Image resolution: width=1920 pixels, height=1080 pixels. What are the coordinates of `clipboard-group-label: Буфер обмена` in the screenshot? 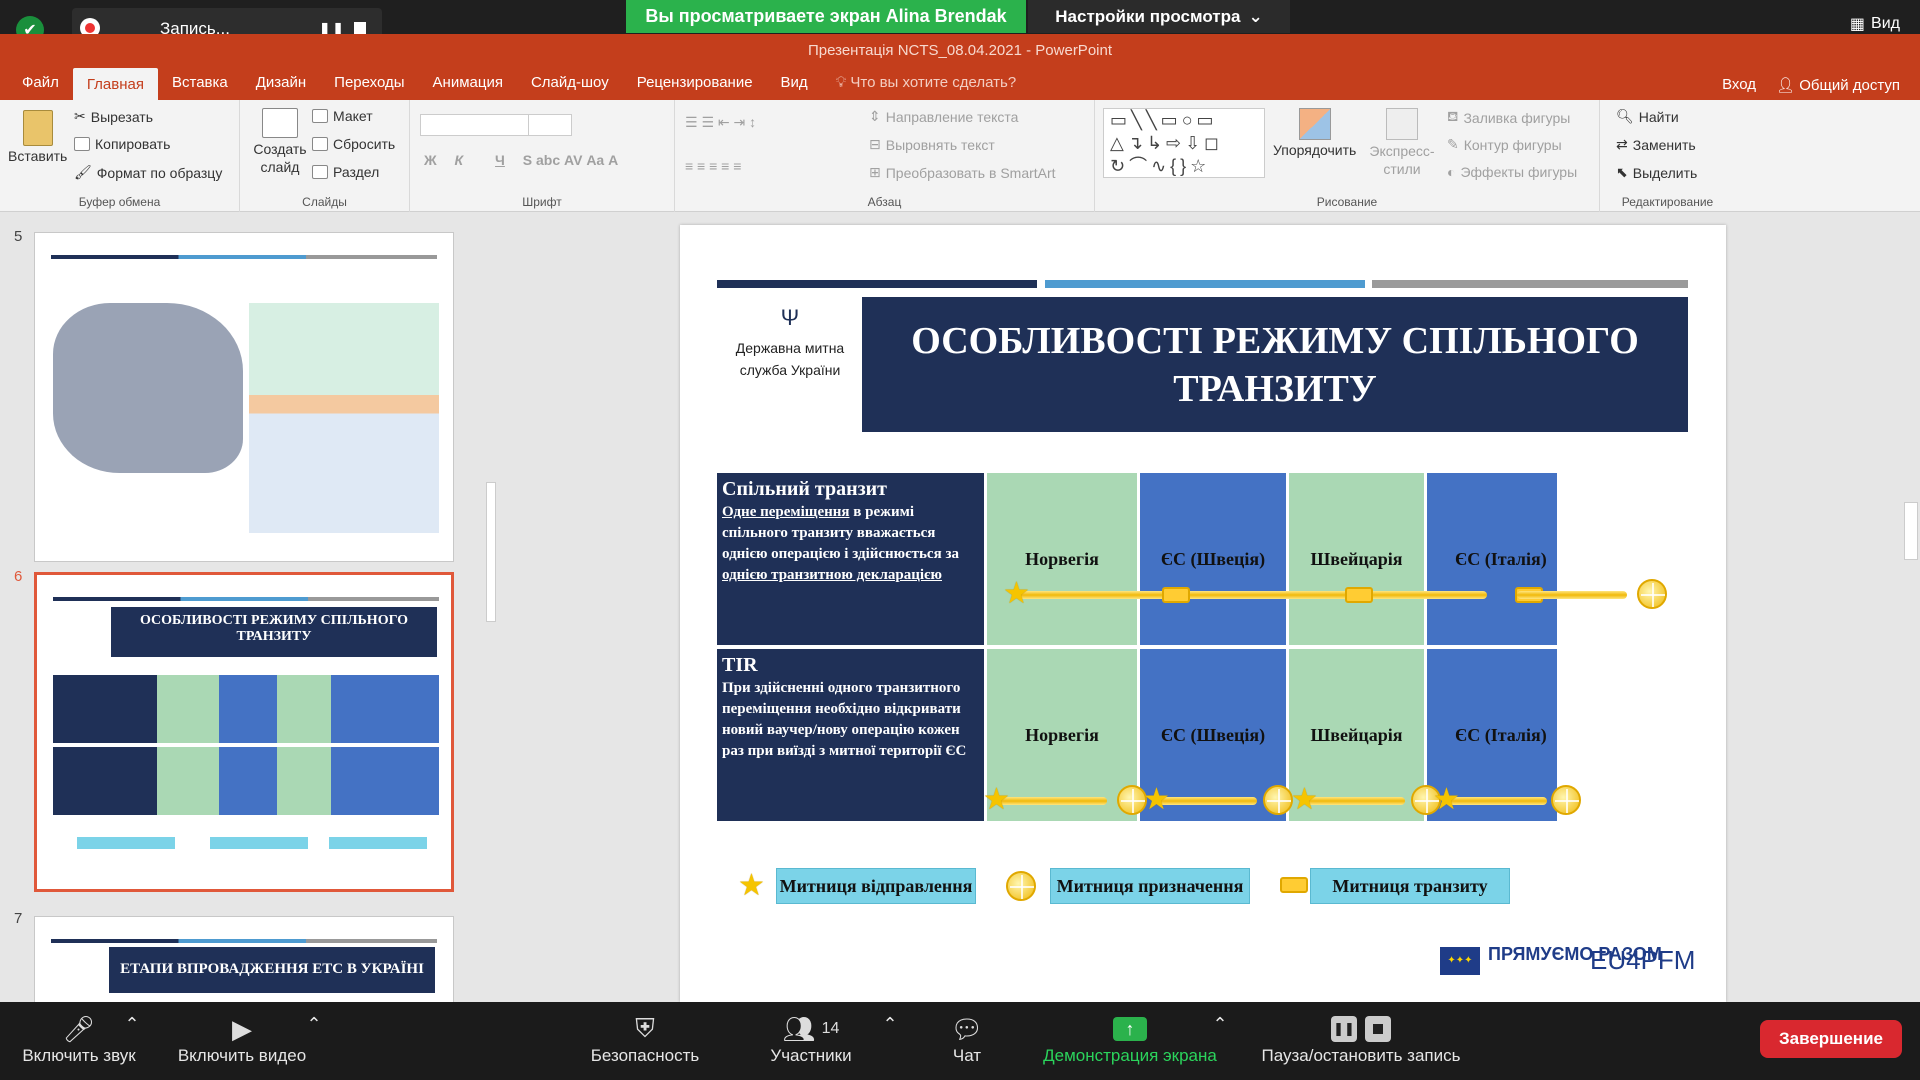 It's located at (119, 202).